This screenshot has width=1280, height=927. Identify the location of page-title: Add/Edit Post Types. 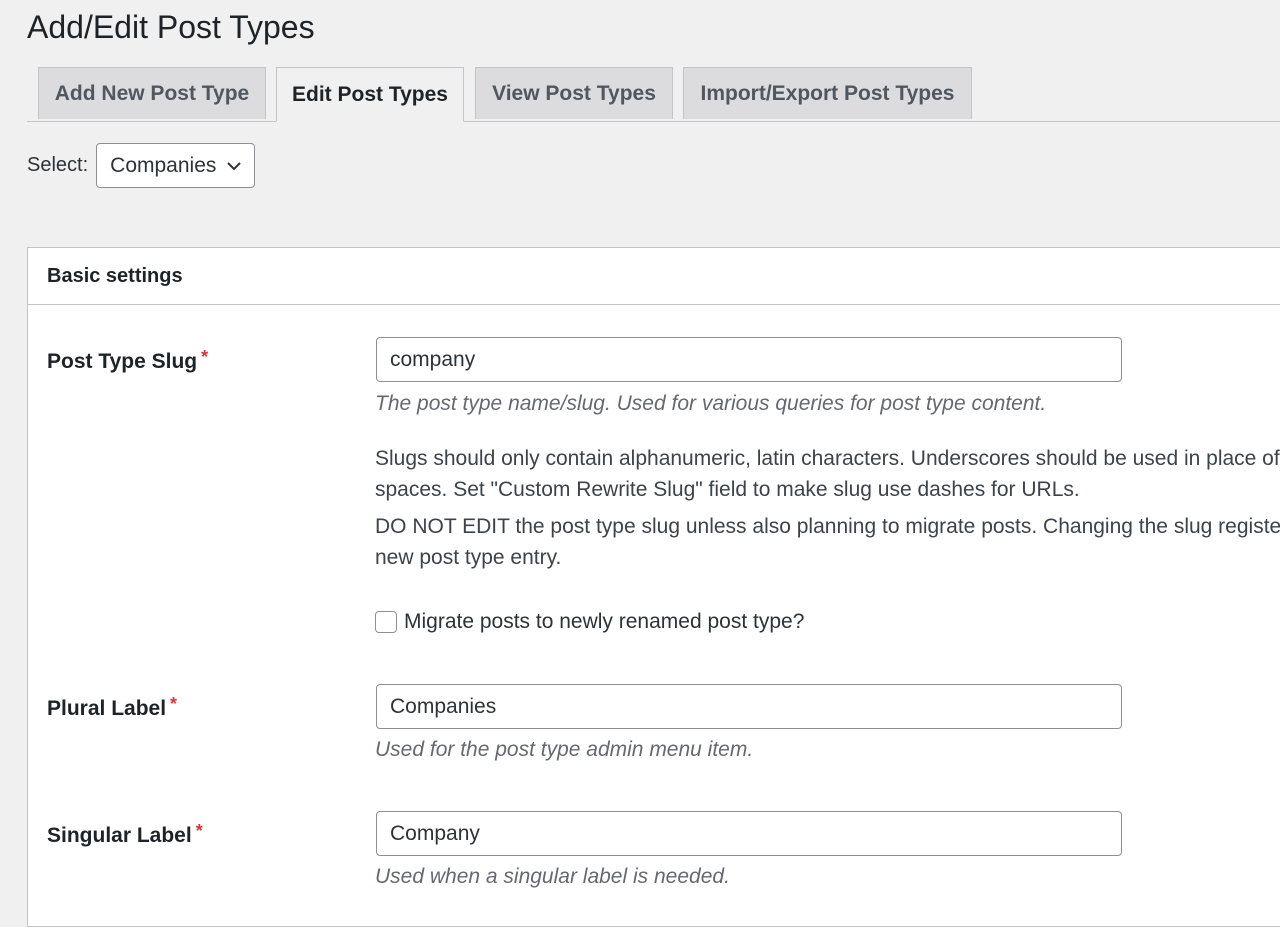
(171, 27).